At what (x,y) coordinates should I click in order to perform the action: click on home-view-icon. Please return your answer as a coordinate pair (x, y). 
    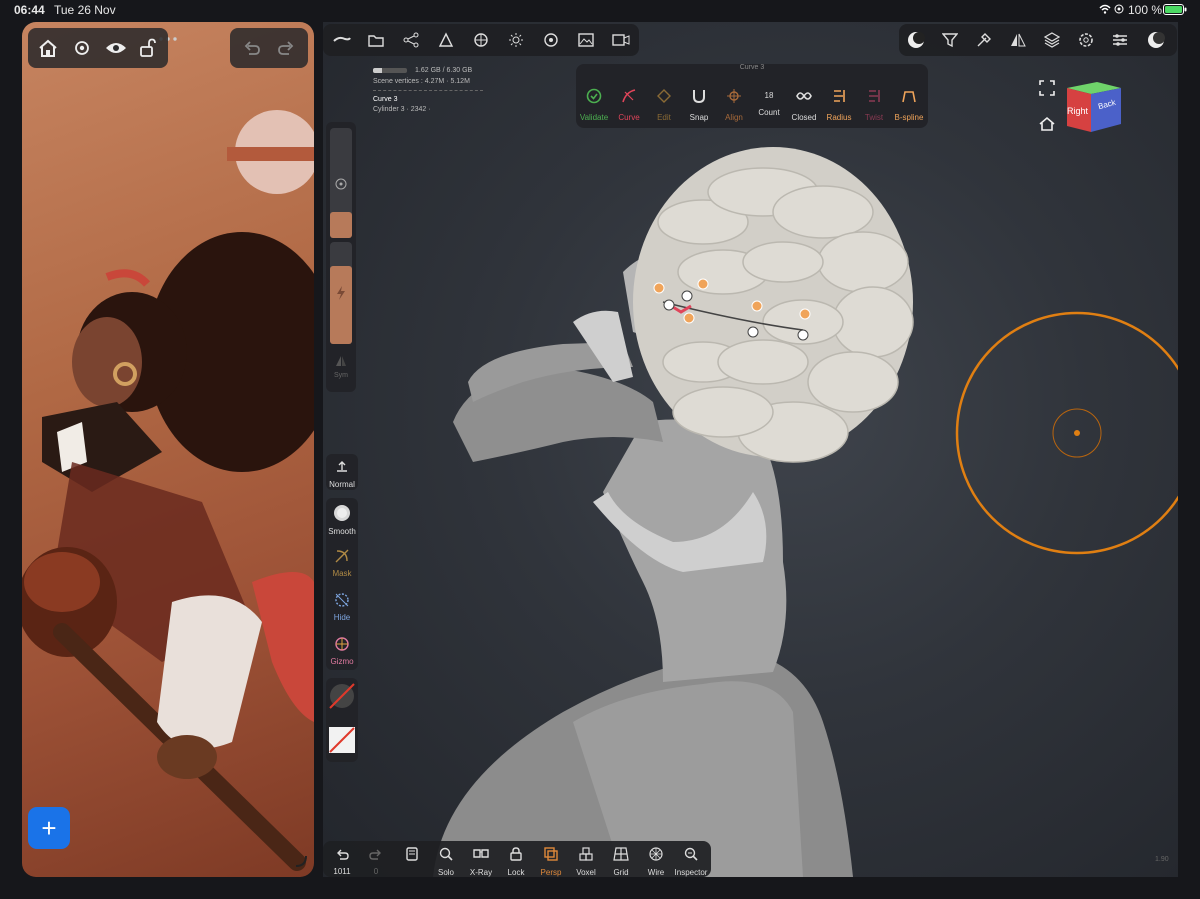
    Looking at the image, I should click on (1048, 125).